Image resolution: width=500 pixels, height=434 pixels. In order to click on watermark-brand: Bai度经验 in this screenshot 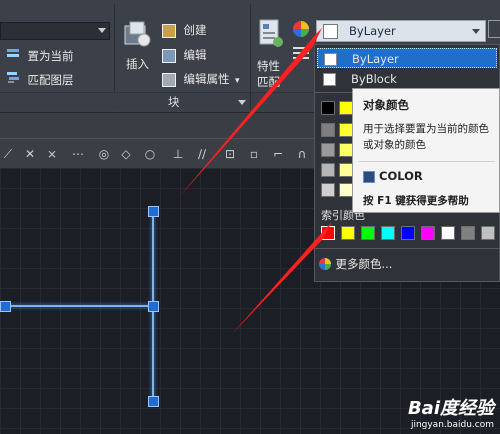, I will do `click(450, 408)`.